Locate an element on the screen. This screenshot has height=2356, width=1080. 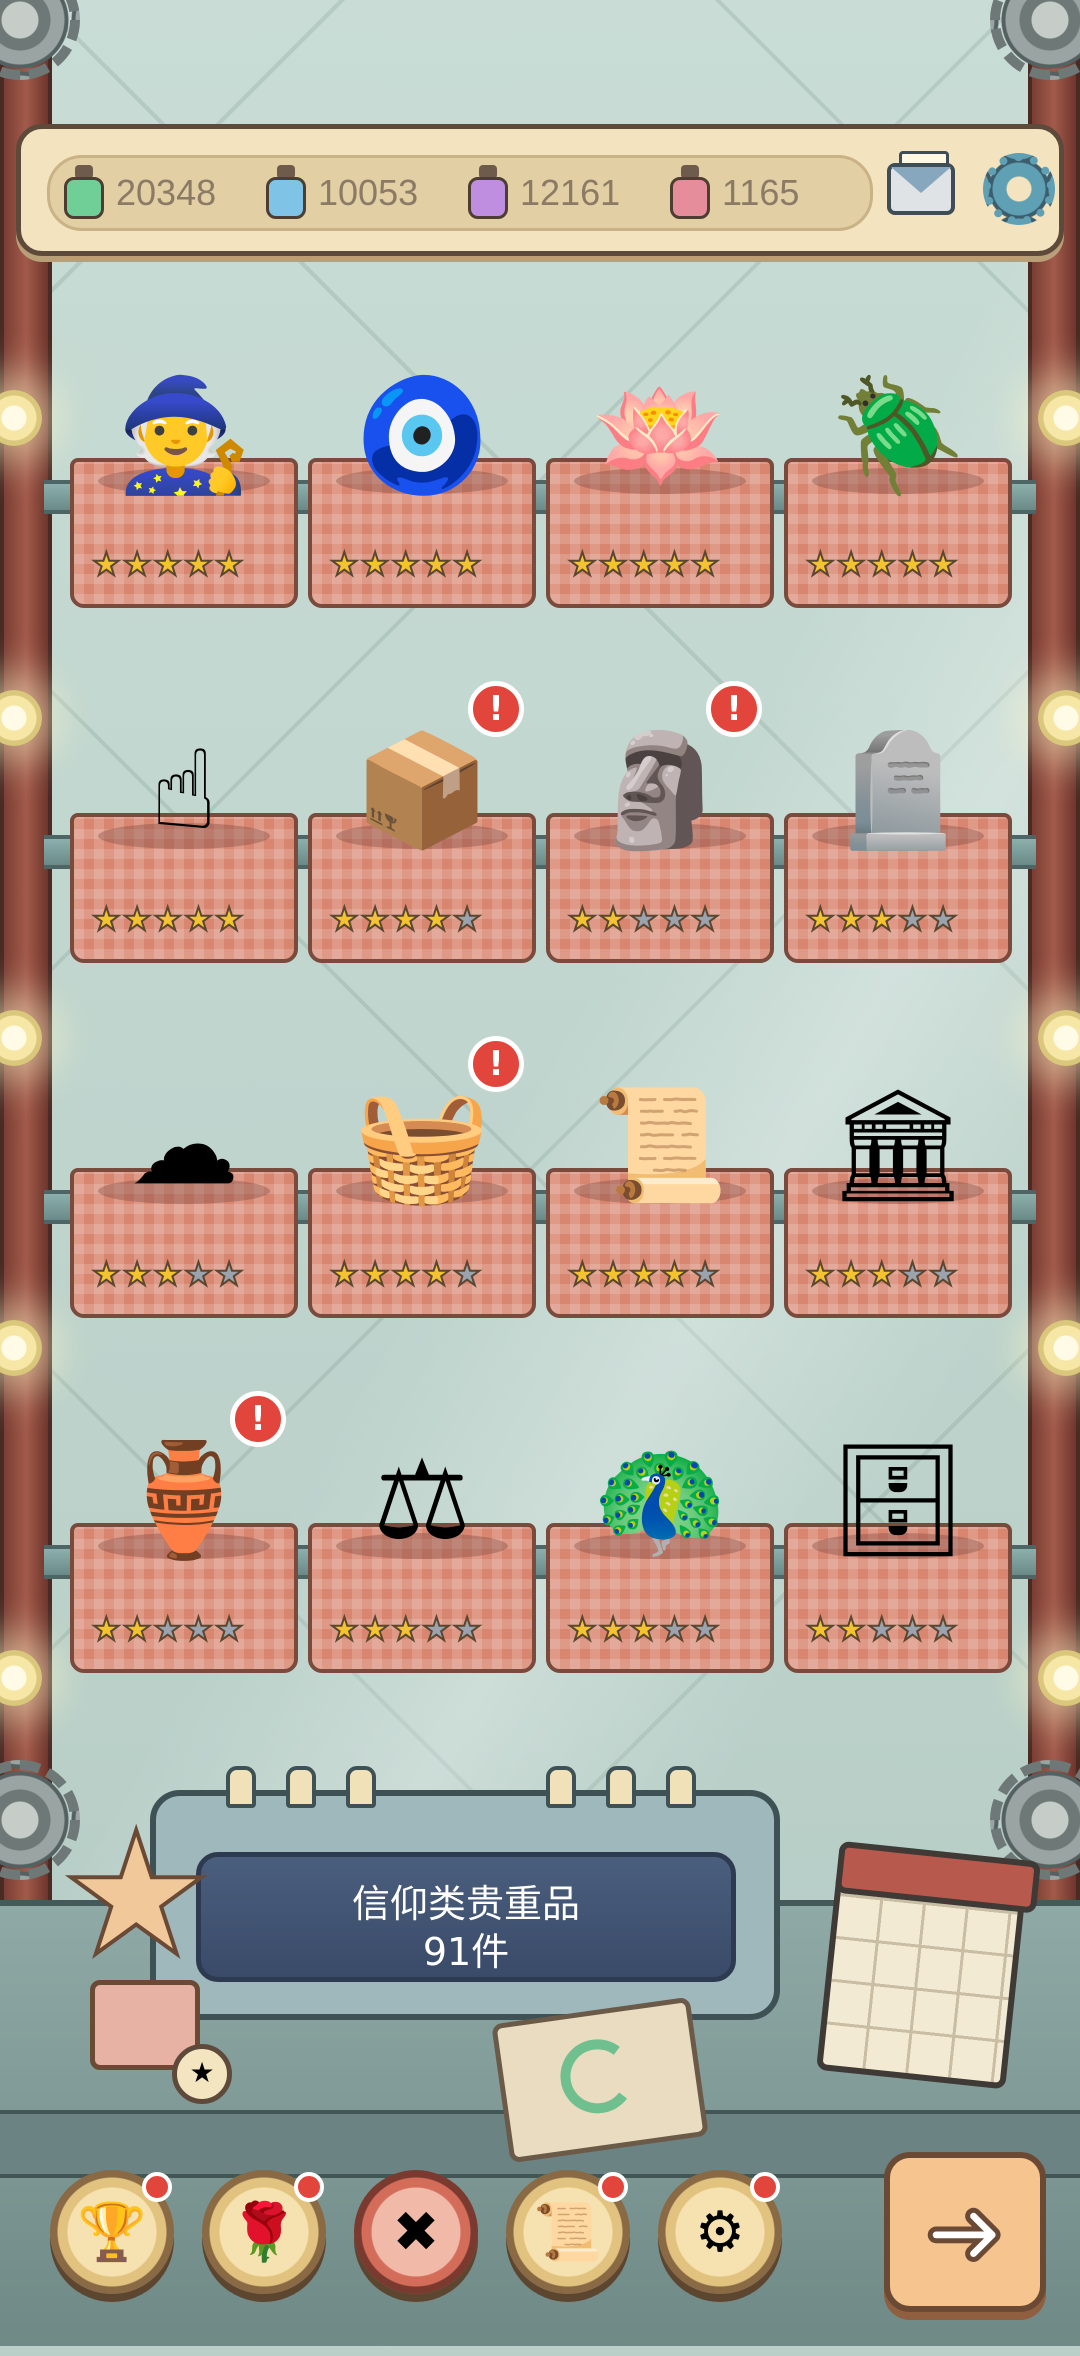
relic-auspicious-cloud: ☁ ★ ★ ★ ★ ★ is located at coordinates (184, 1205).